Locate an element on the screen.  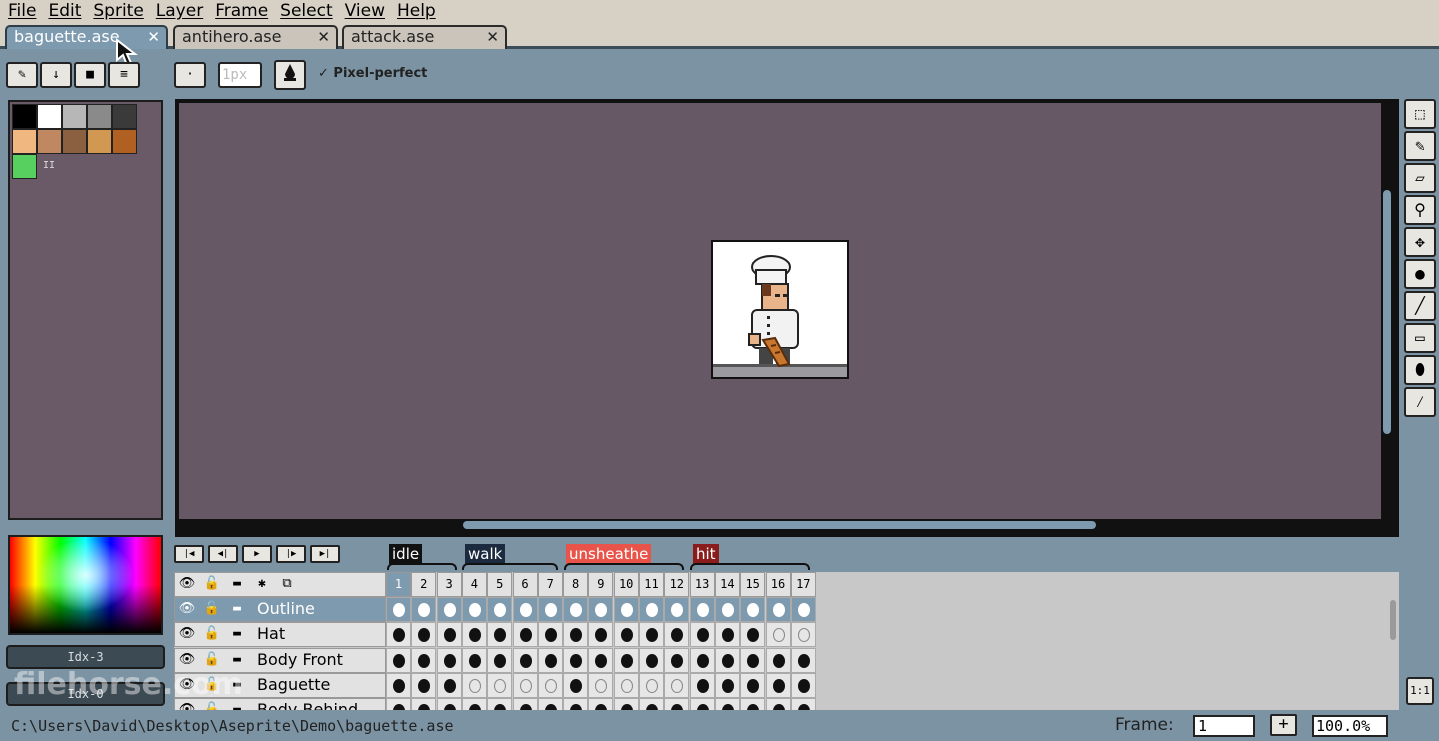
timeline-scrollbar is located at coordinates (1393, 620).